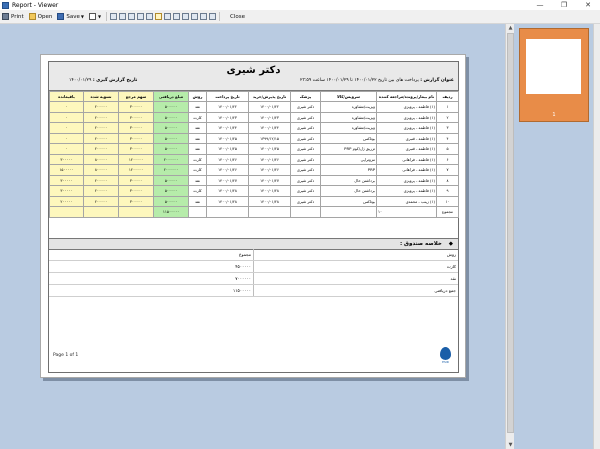 Image resolution: width=600 pixels, height=449 pixels. What do you see at coordinates (406, 201) in the screenshot?
I see `table-cell: (۱) زینب - محمدی` at bounding box center [406, 201].